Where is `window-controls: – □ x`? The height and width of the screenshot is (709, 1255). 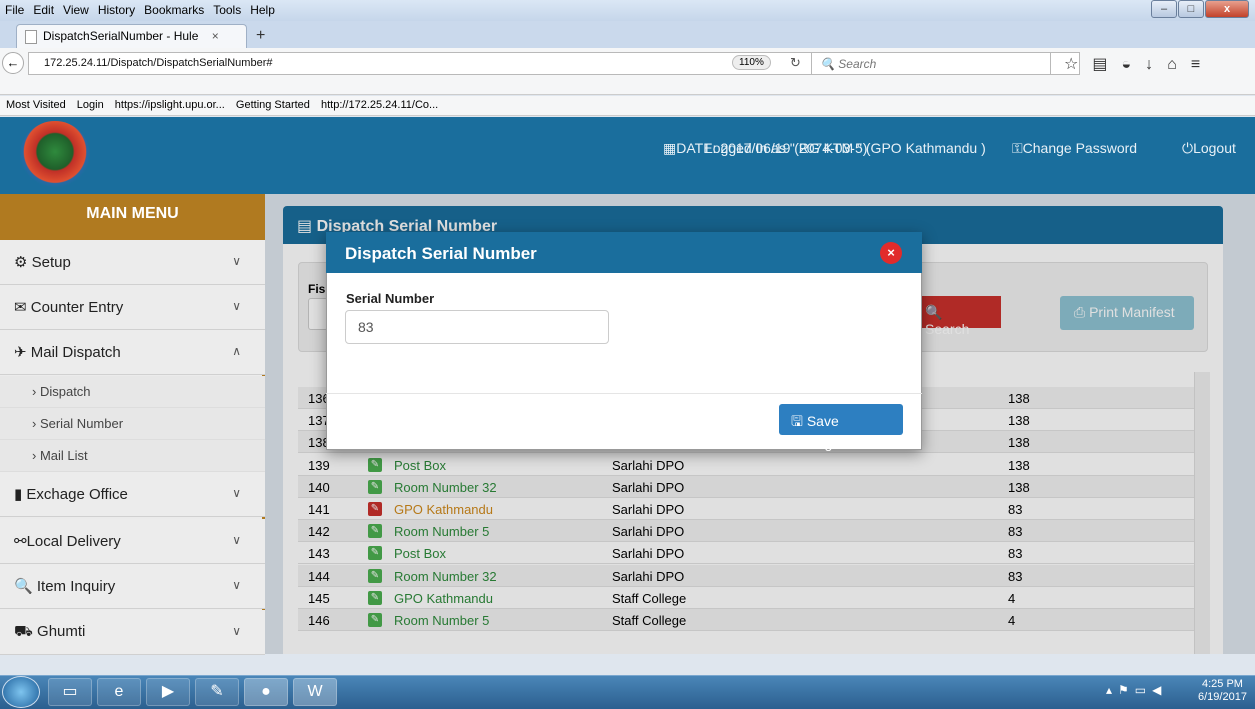
window-controls: – □ x is located at coordinates (1199, 10).